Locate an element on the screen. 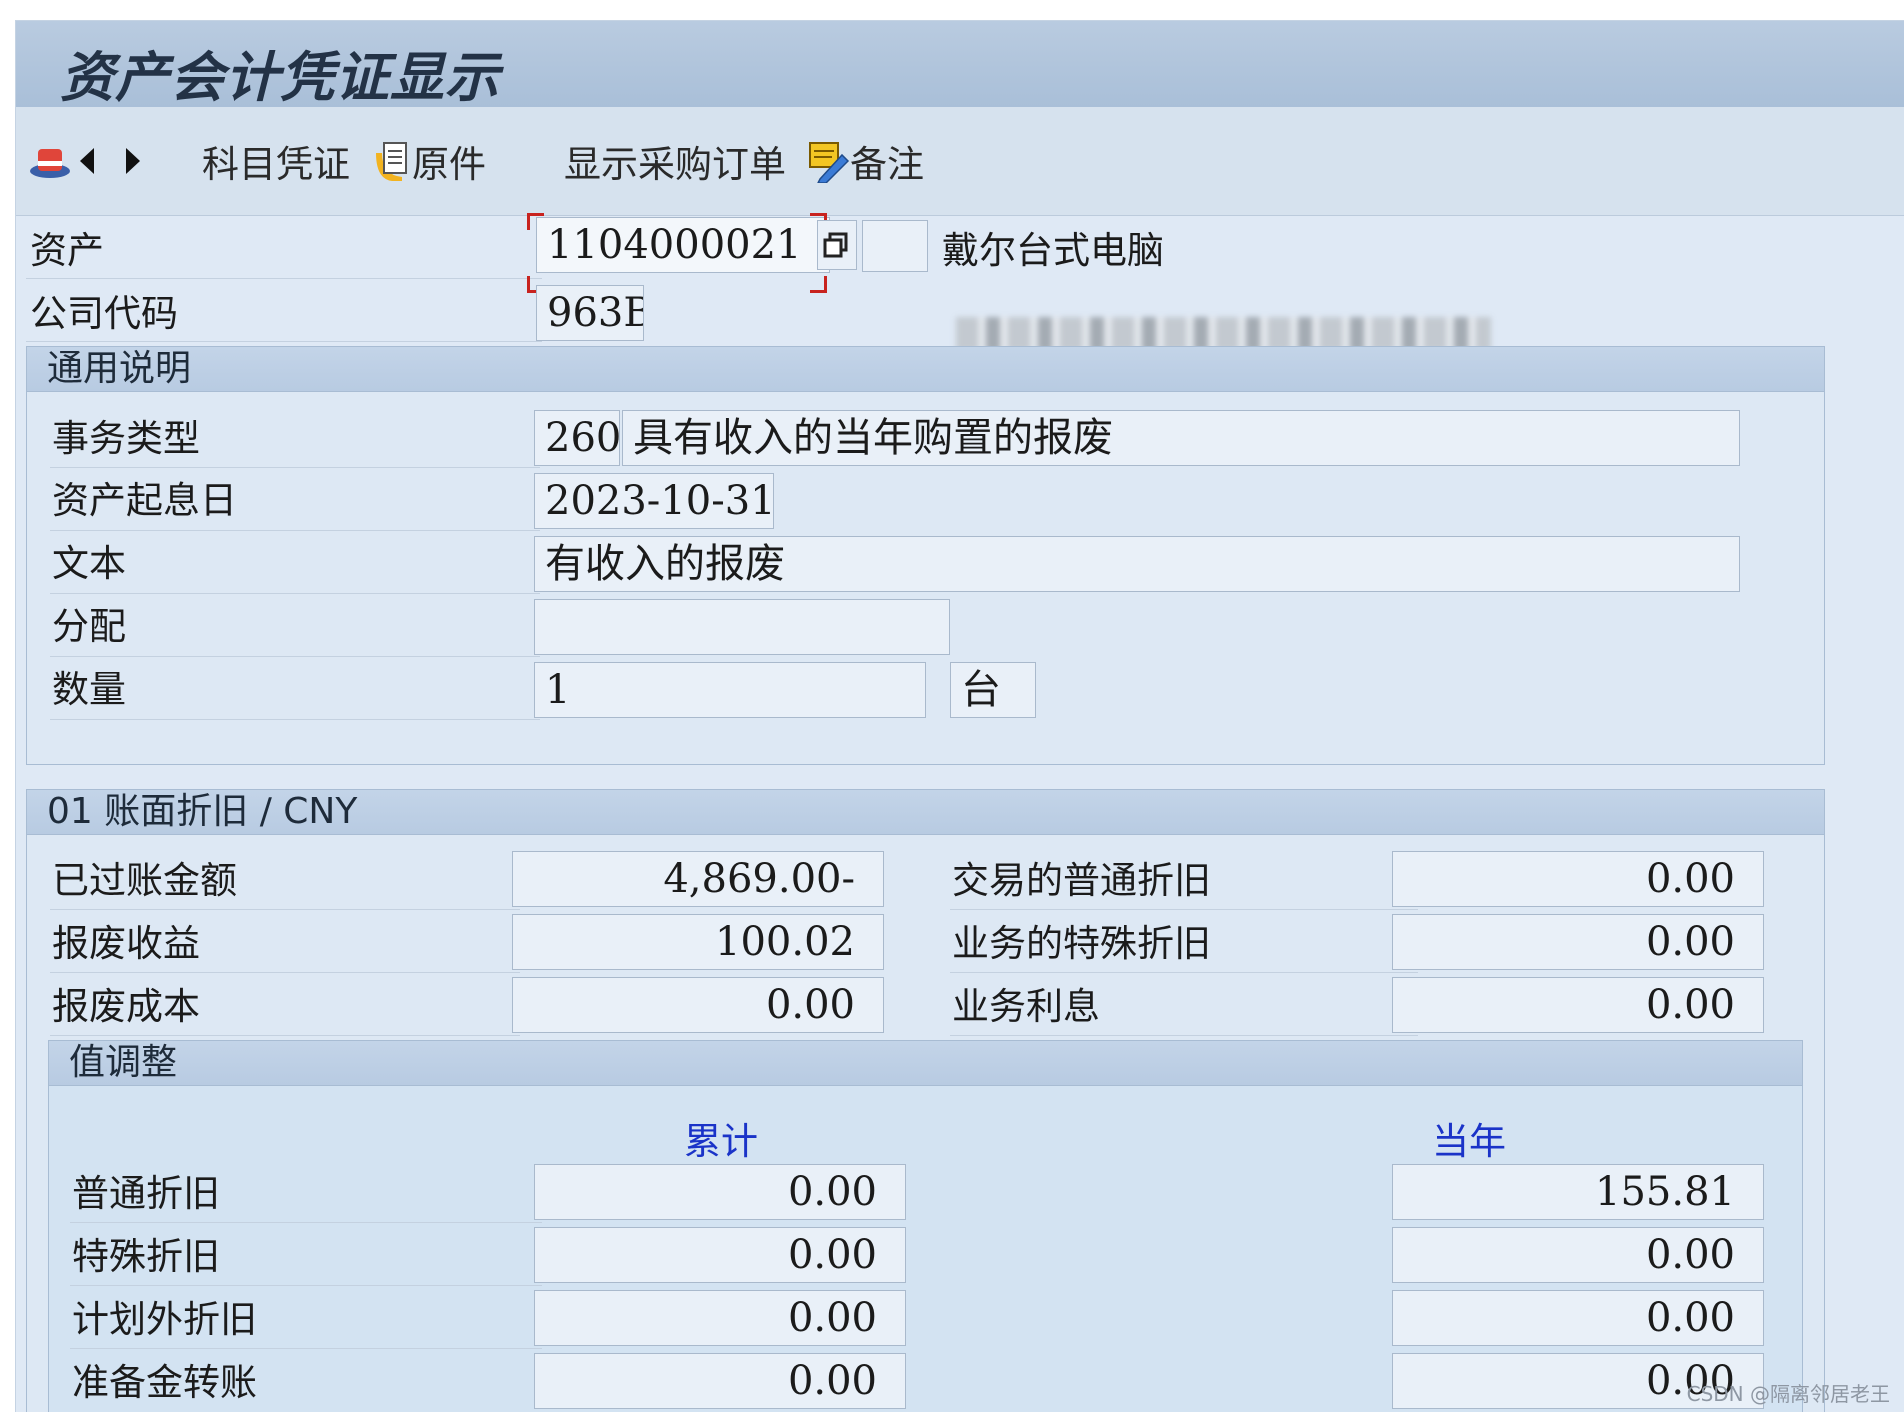  transaction-ordinary-depreciation-label: 交易的普通折旧 is located at coordinates (1081, 880).